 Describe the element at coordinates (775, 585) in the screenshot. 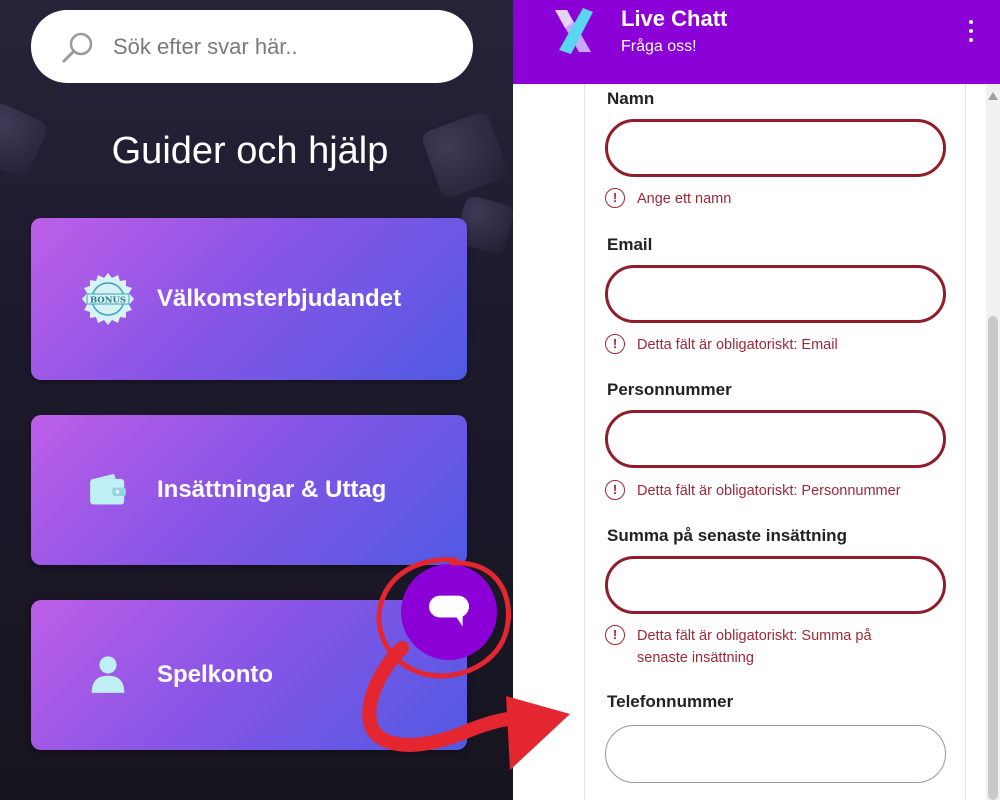

I see `last-deposit-amount-field` at that location.